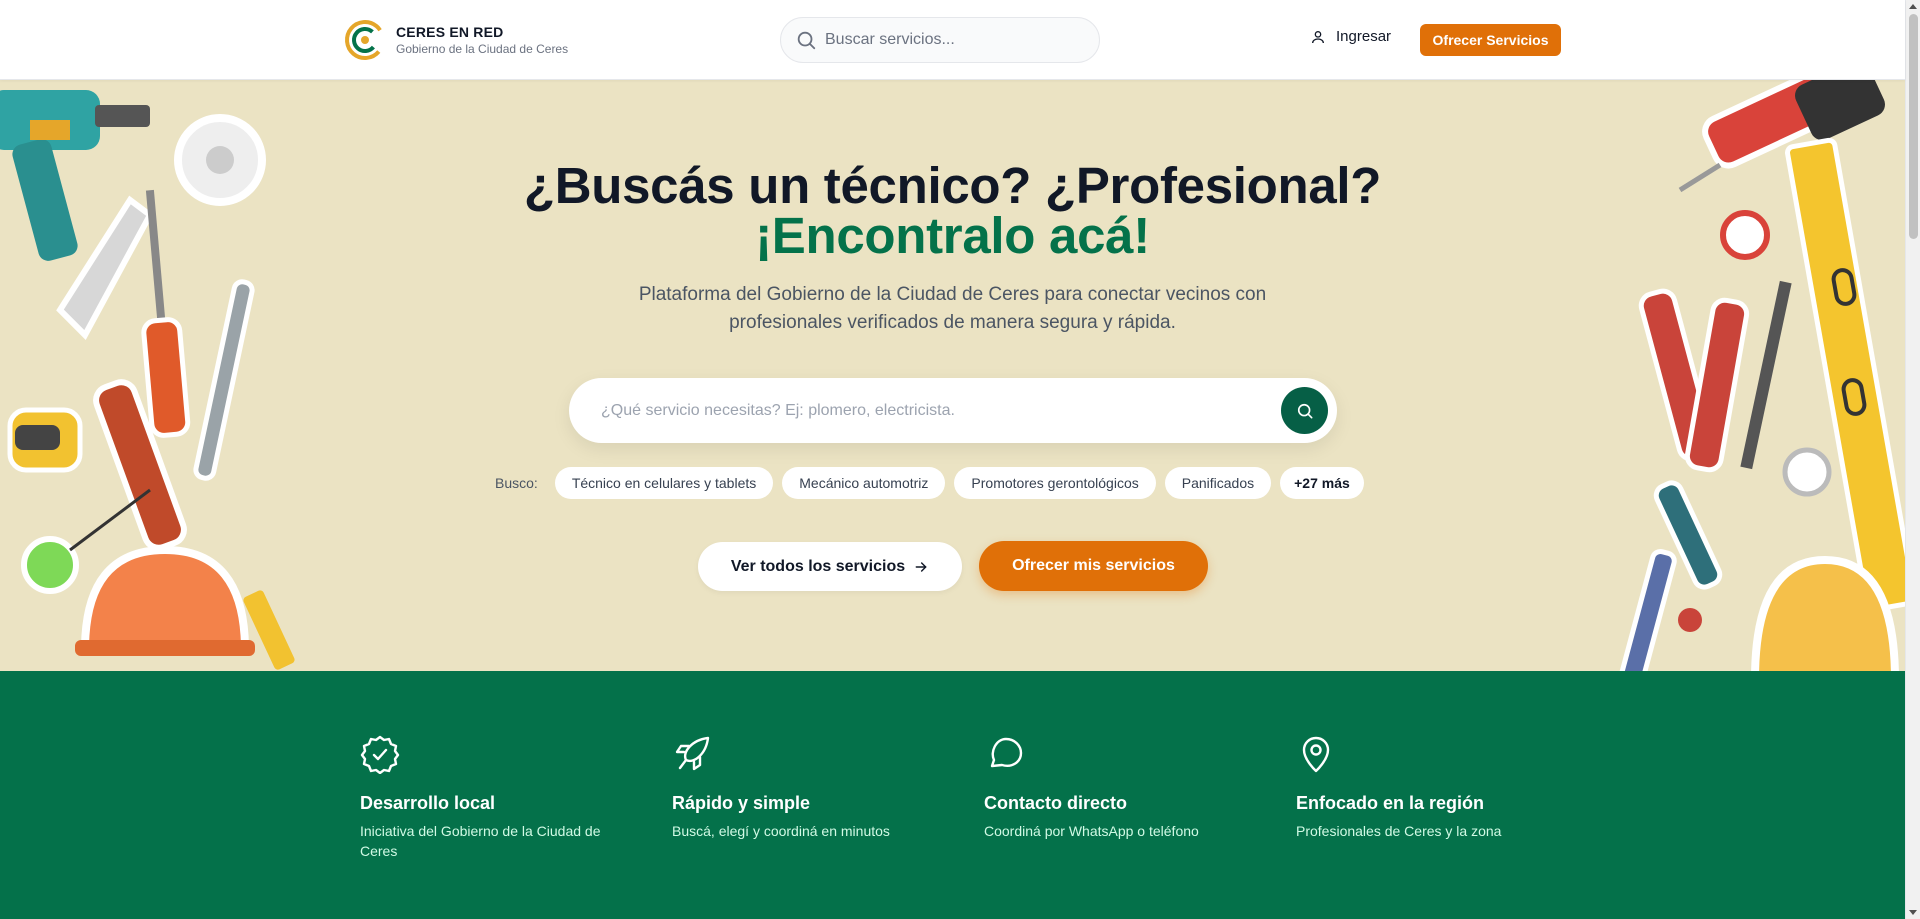 Image resolution: width=1920 pixels, height=919 pixels. What do you see at coordinates (952, 185) in the screenshot?
I see `hero-title: ¿Buscás un técnico? ¿Profesional?` at bounding box center [952, 185].